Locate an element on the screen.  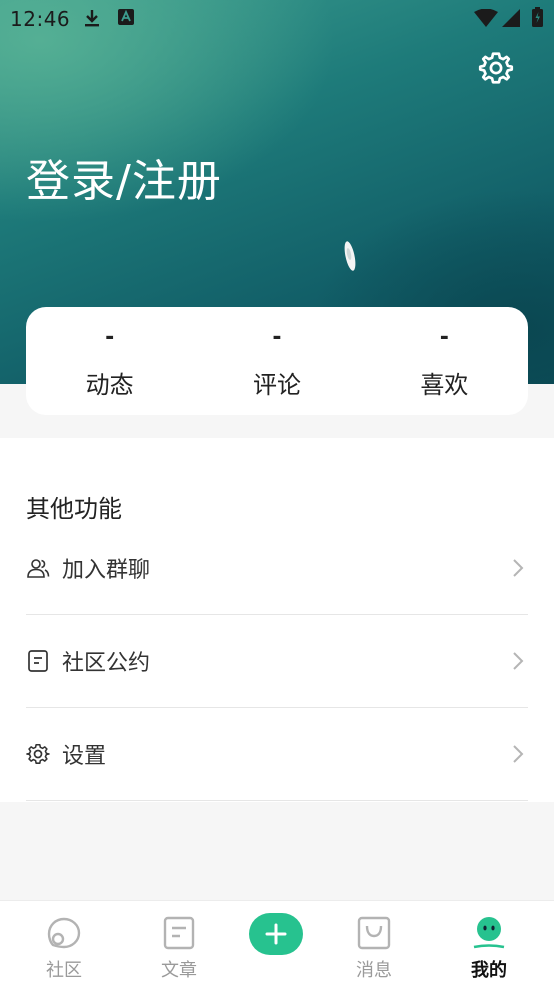
message-bag-icon is located at coordinates (374, 933).